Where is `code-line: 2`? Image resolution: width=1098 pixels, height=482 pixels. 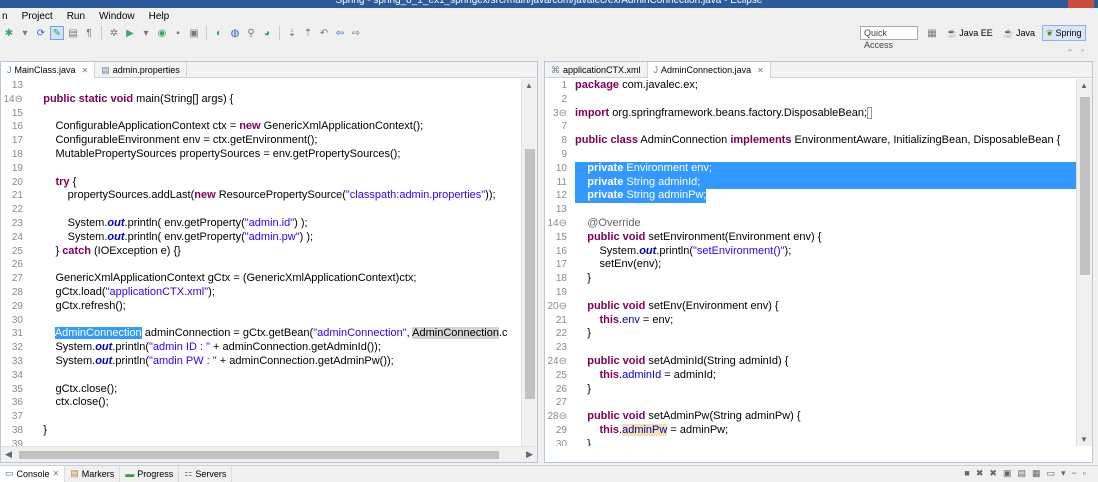 code-line: 2 is located at coordinates (810, 100).